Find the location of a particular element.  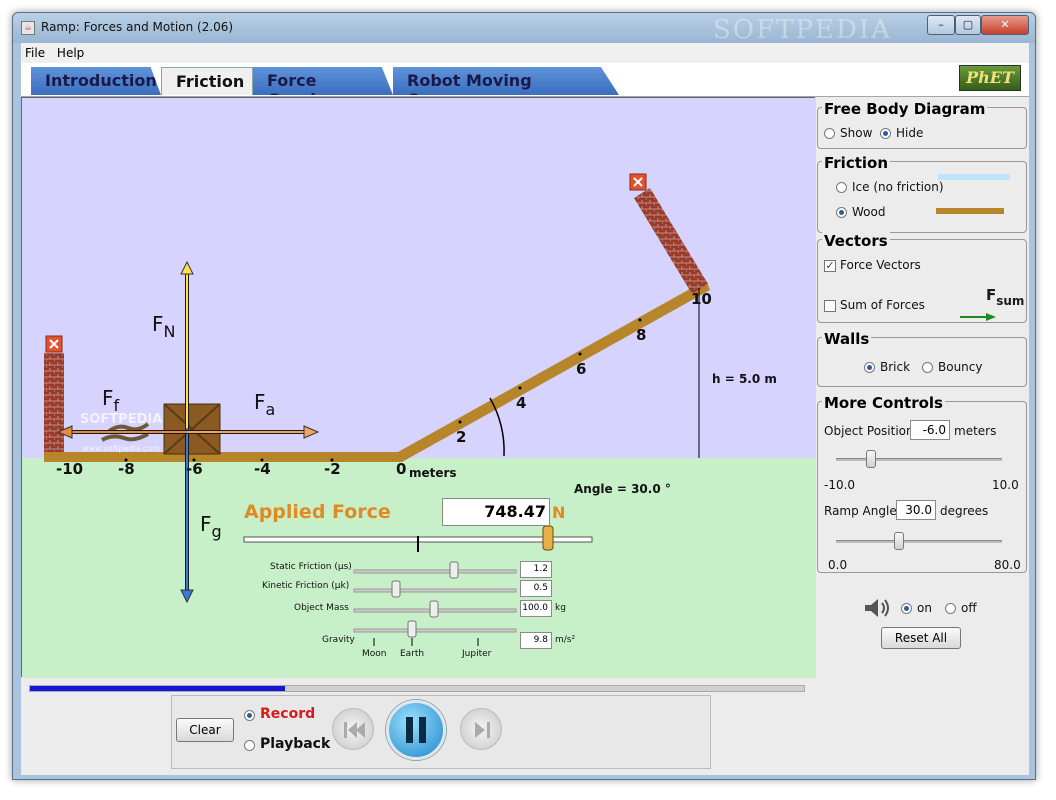

applied-force-thumb is located at coordinates (548, 538).